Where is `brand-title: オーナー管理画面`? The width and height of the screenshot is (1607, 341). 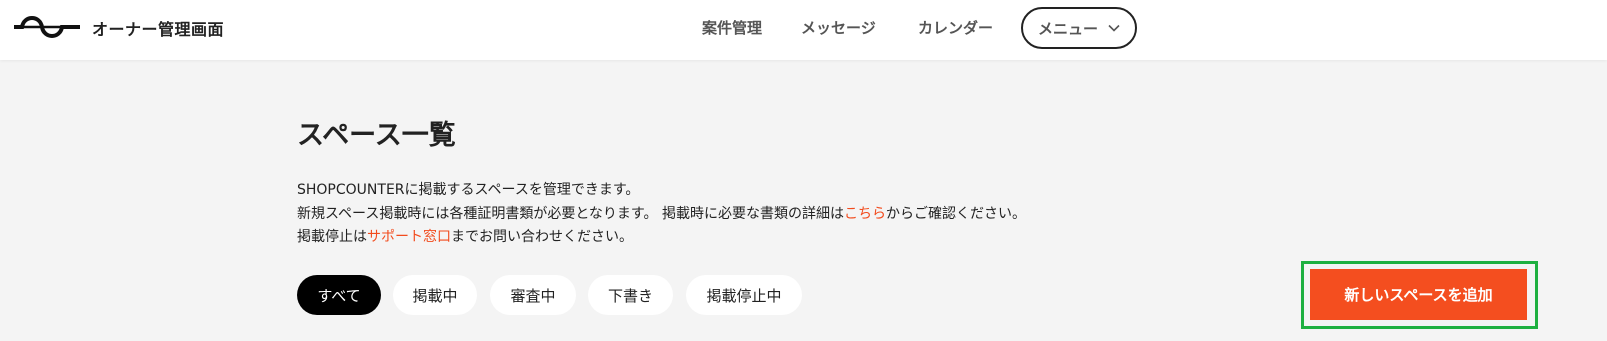 brand-title: オーナー管理画面 is located at coordinates (158, 28).